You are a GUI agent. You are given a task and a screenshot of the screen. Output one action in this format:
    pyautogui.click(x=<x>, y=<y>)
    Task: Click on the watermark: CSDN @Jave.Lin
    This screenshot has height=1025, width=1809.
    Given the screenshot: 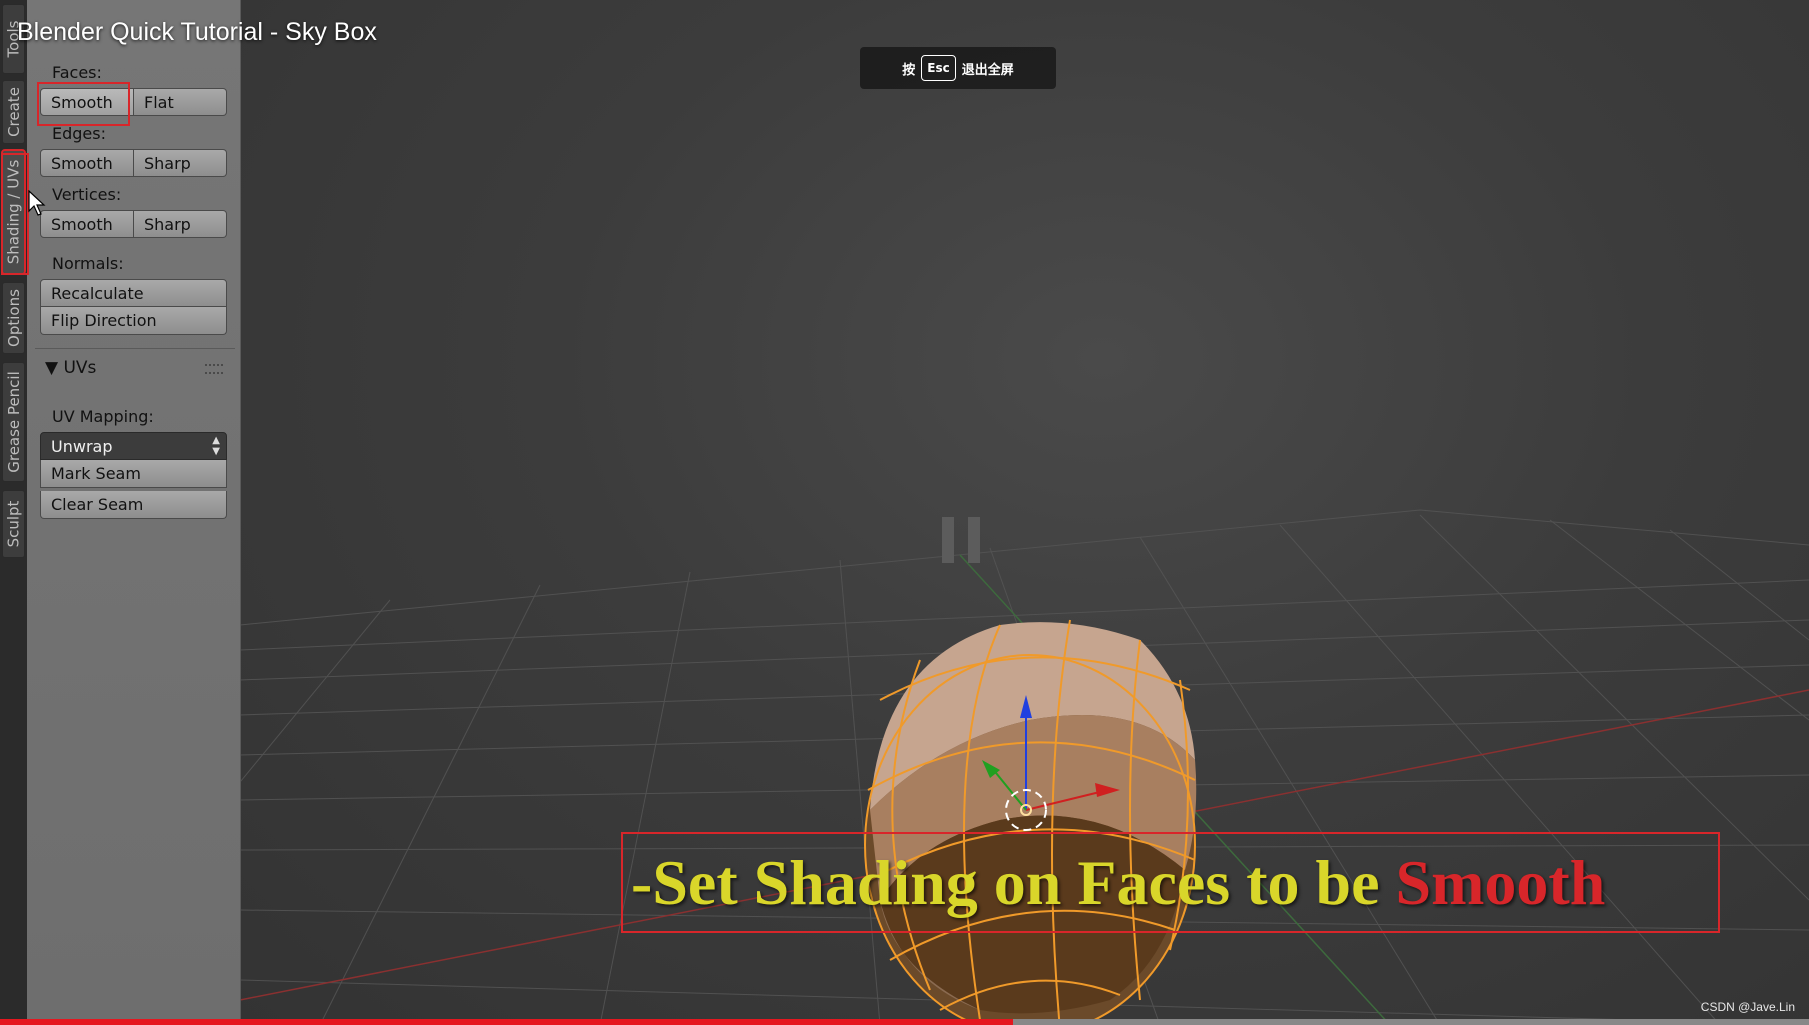 What is the action you would take?
    pyautogui.click(x=1747, y=1007)
    